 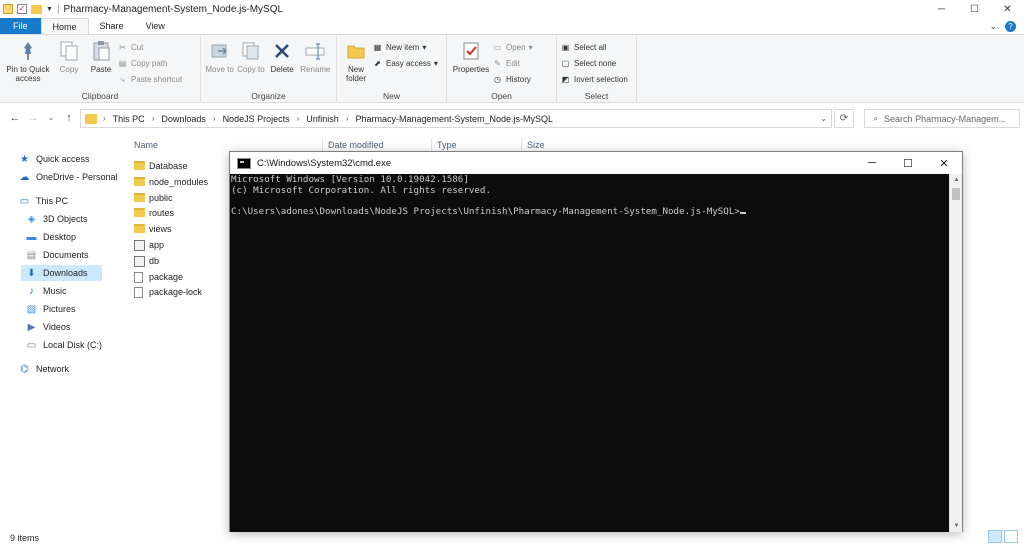 I want to click on sidebar-item-this-pc: ▭ This PC, so click(x=48, y=201).